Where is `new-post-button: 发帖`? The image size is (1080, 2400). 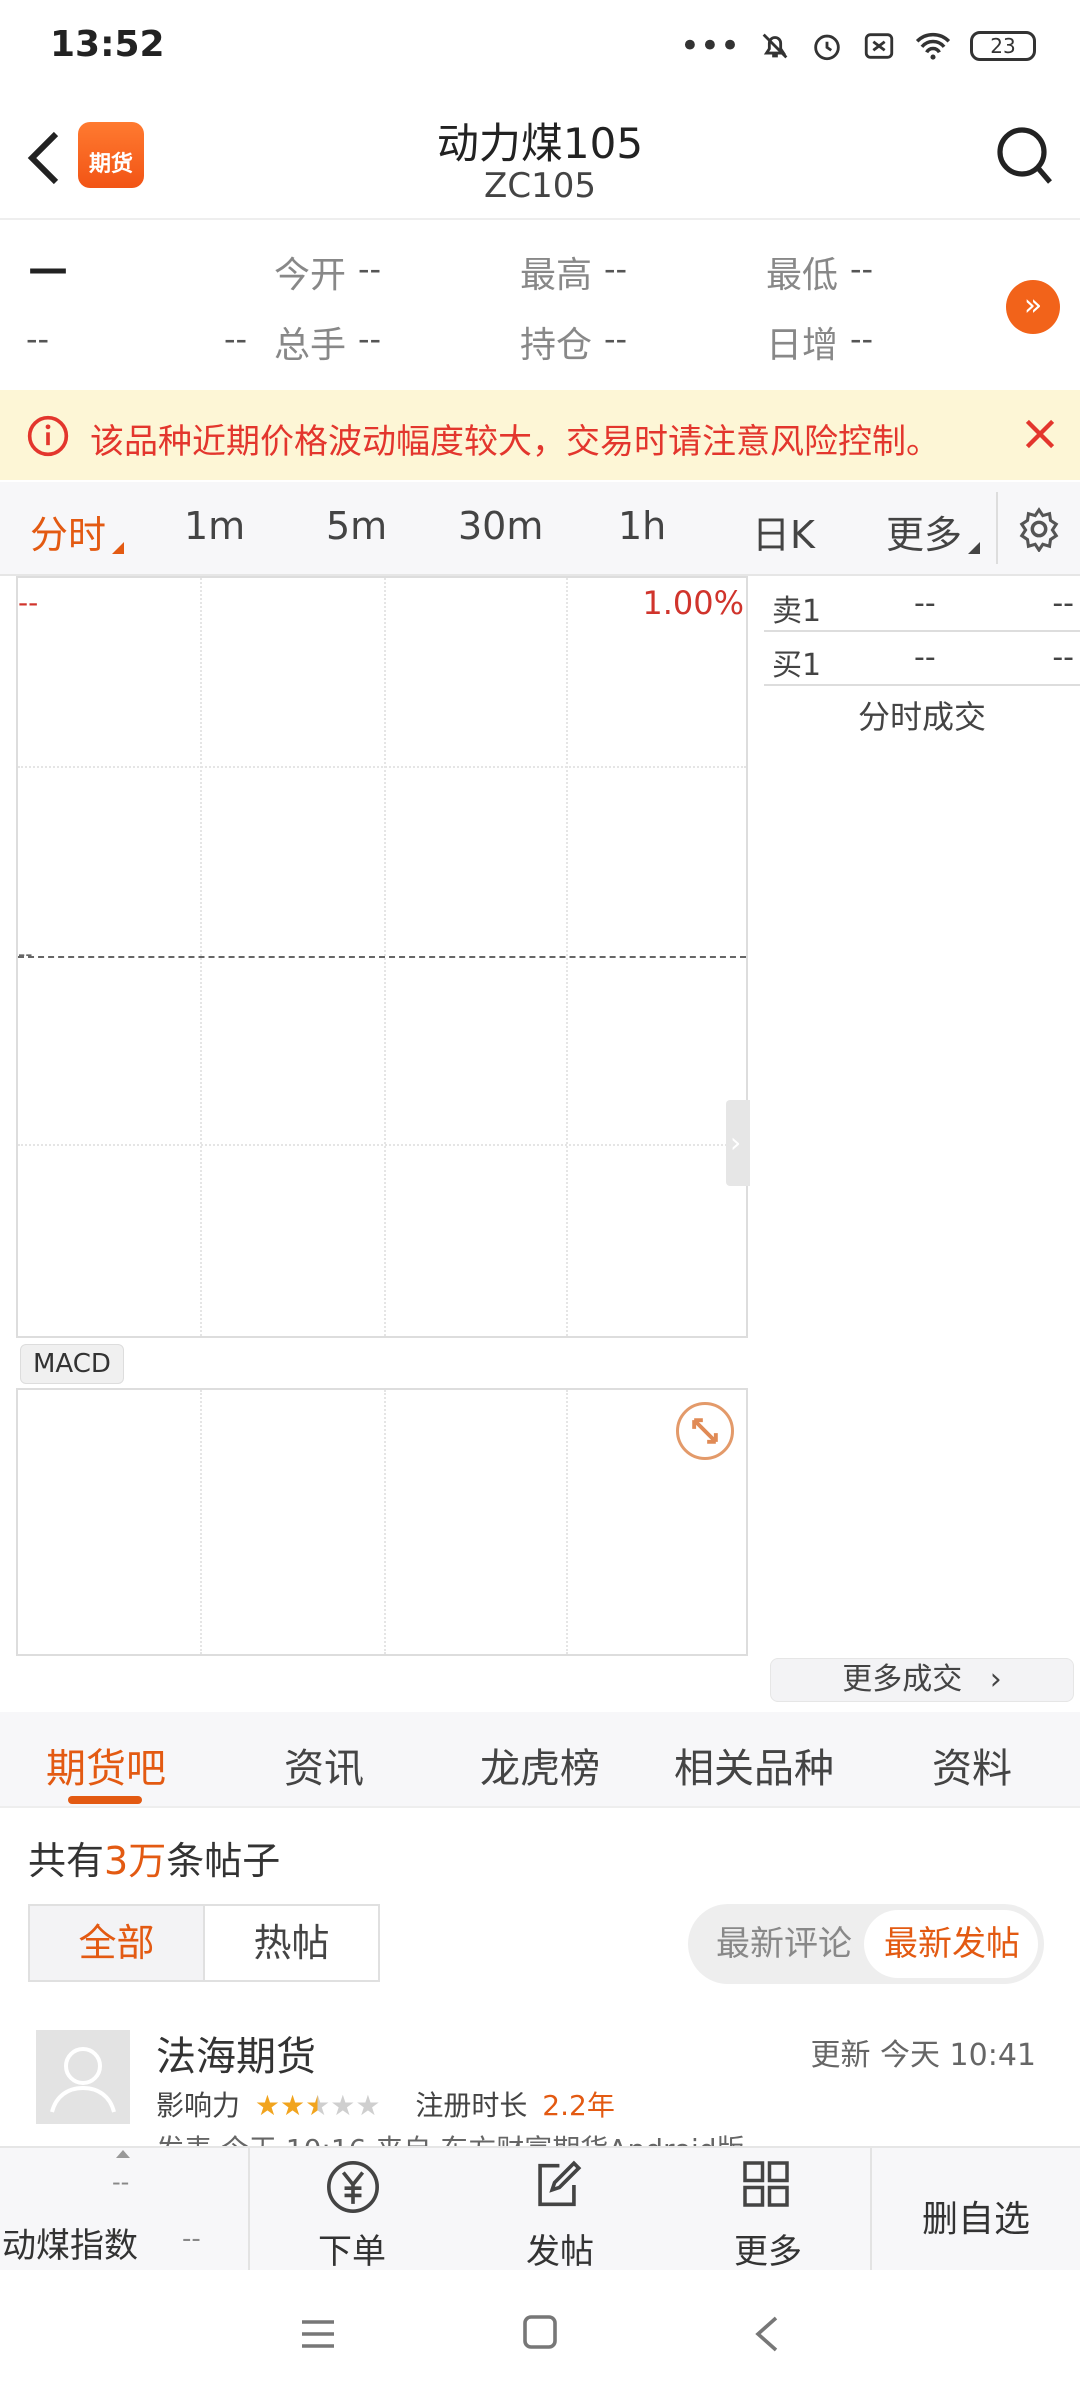 new-post-button: 发帖 is located at coordinates (562, 2210).